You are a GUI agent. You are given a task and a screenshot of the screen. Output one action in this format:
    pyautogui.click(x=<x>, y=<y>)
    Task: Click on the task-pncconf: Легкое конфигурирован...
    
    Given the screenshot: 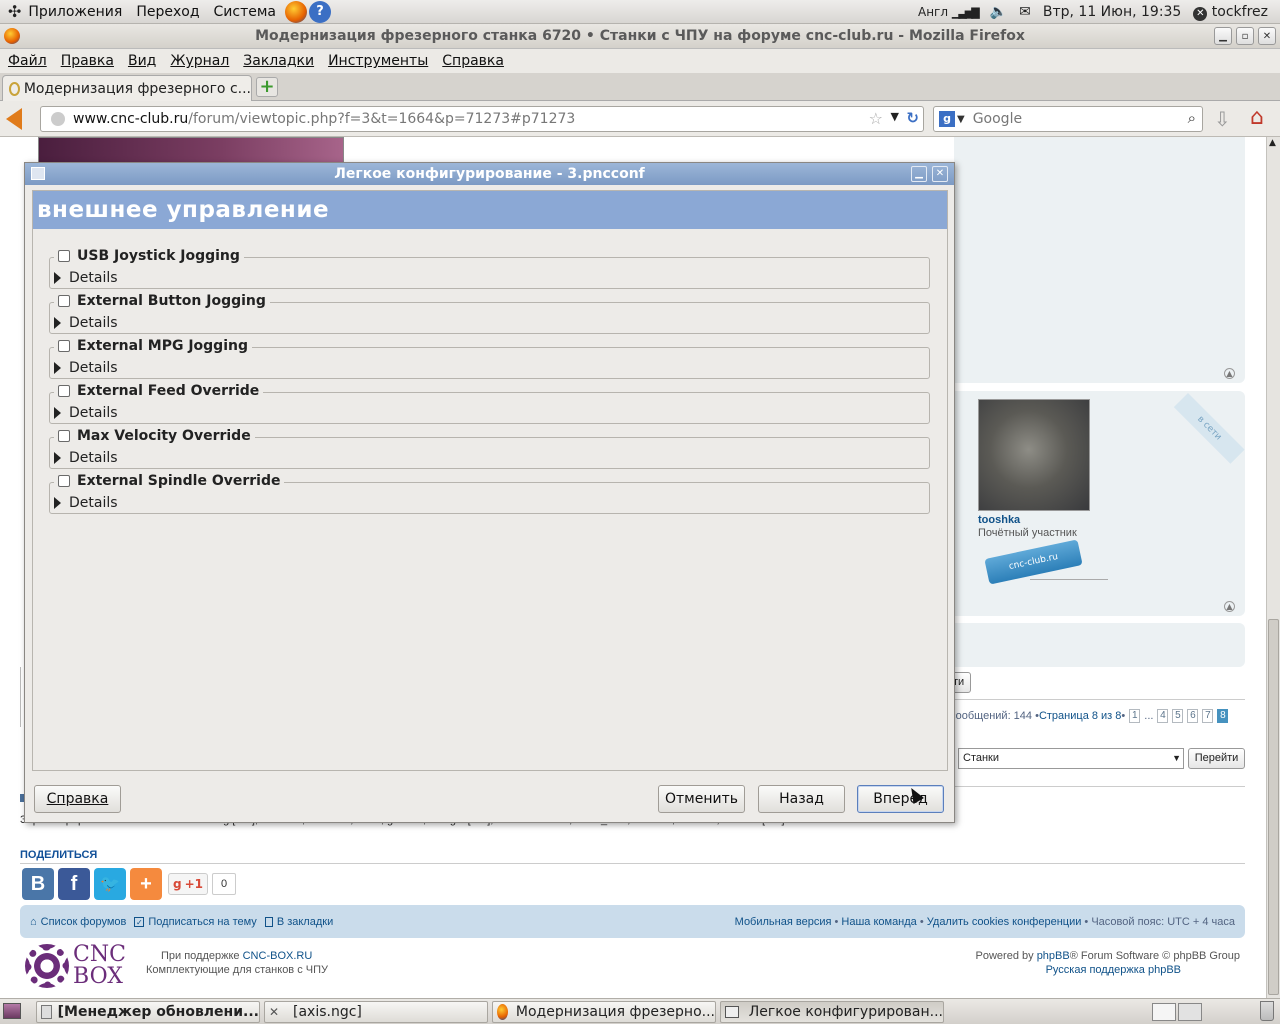 What is the action you would take?
    pyautogui.click(x=832, y=1012)
    